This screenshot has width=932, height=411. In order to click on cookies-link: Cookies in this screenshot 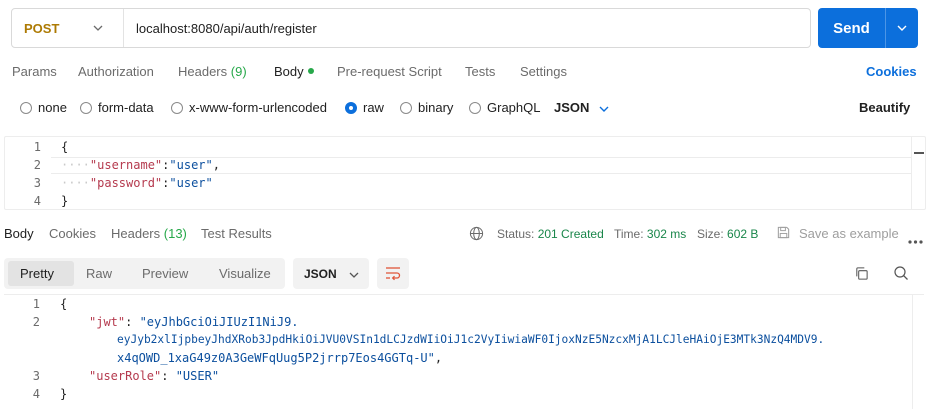, I will do `click(891, 71)`.